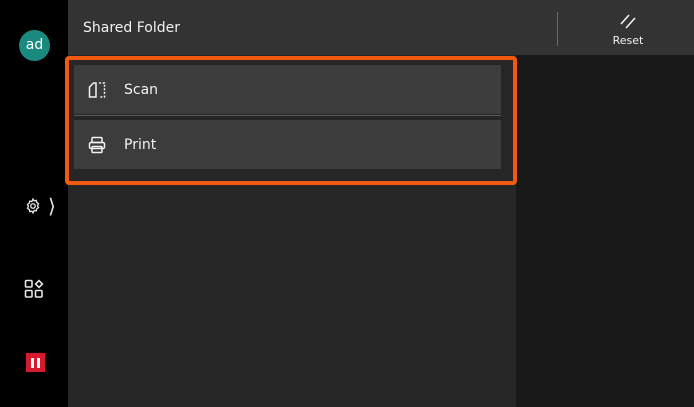  Describe the element at coordinates (132, 28) in the screenshot. I see `page-title: Shared Folder` at that location.